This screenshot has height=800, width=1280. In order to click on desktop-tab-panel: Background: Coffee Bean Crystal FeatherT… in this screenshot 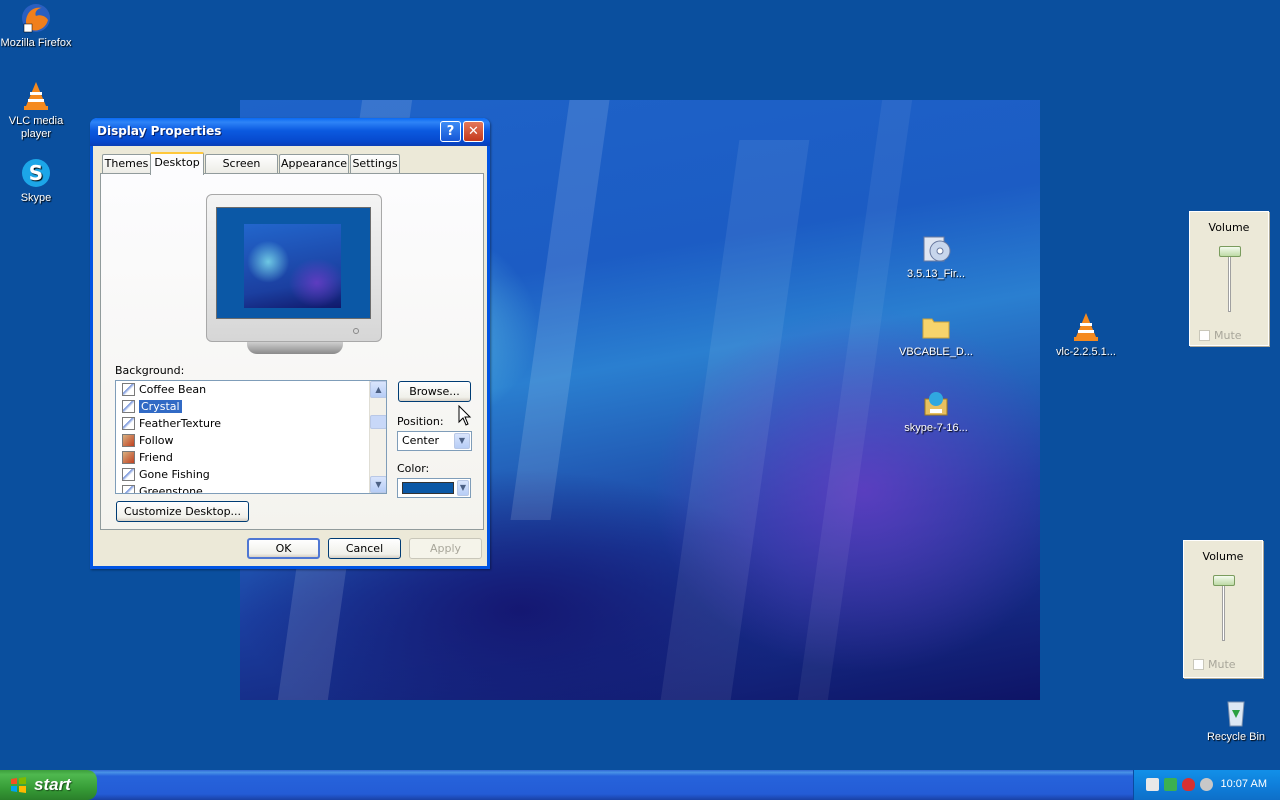, I will do `click(292, 351)`.